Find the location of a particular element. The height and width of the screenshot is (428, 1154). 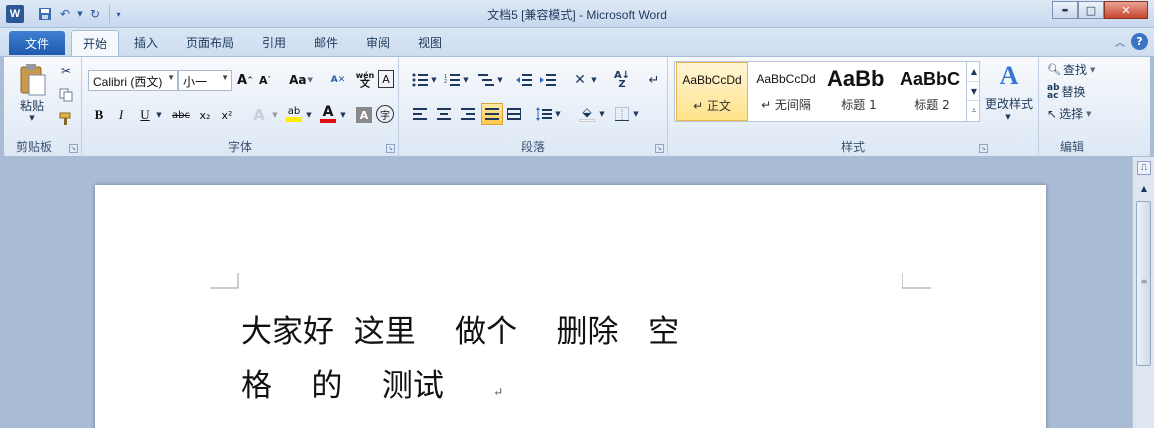

enclose-characters-icon: 字 is located at coordinates (385, 114).